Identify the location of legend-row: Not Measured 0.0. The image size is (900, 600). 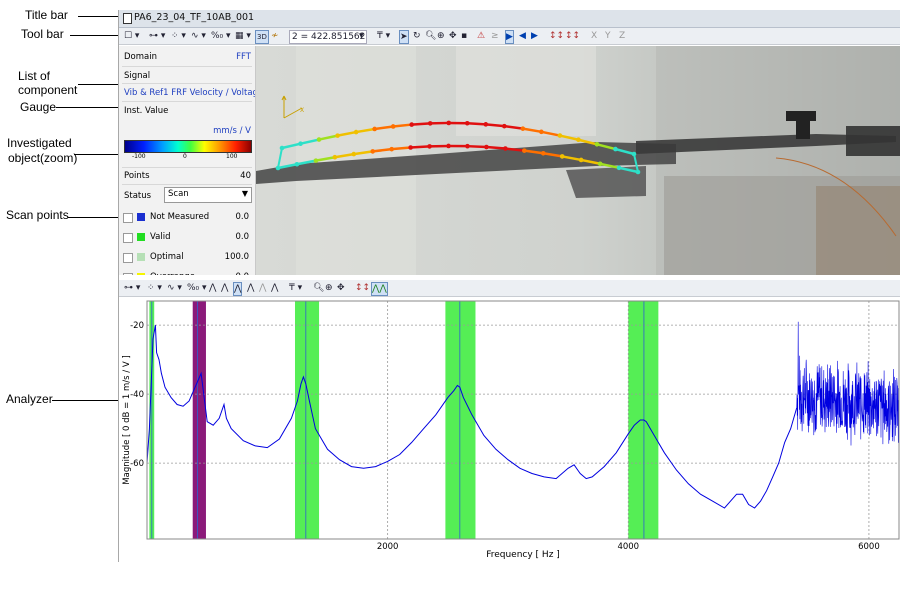
(188, 218).